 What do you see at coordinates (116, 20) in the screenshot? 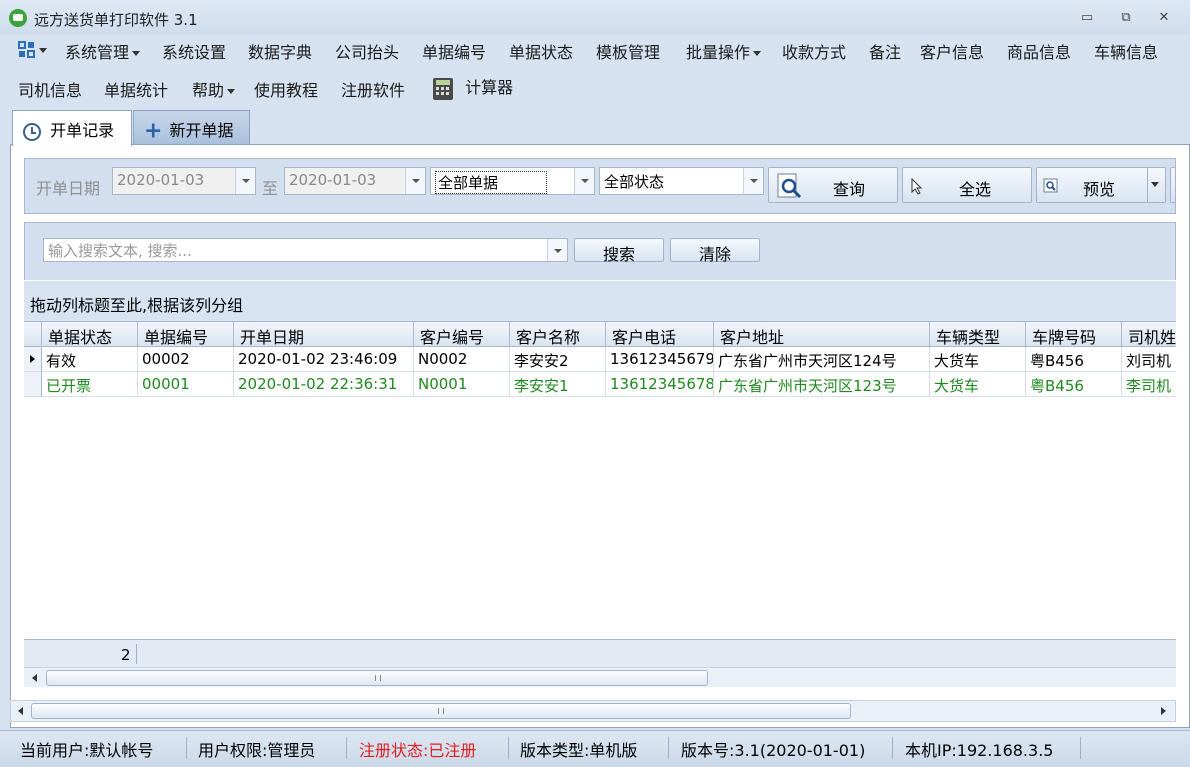
I see `window-title: 远方送货单打印软件 3.1` at bounding box center [116, 20].